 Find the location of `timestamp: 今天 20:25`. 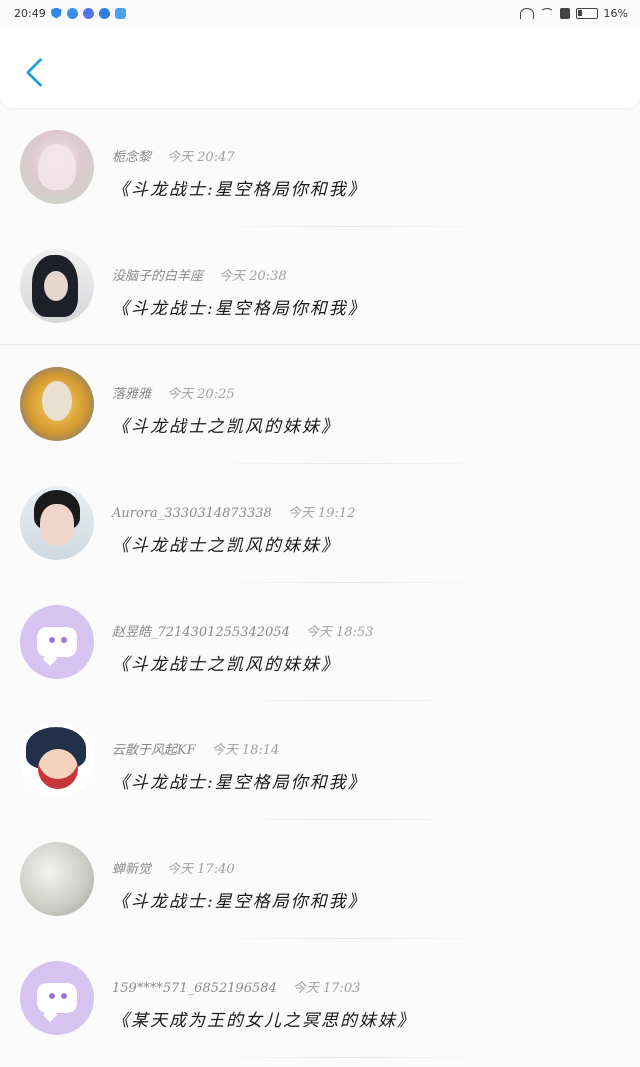

timestamp: 今天 20:25 is located at coordinates (201, 395).